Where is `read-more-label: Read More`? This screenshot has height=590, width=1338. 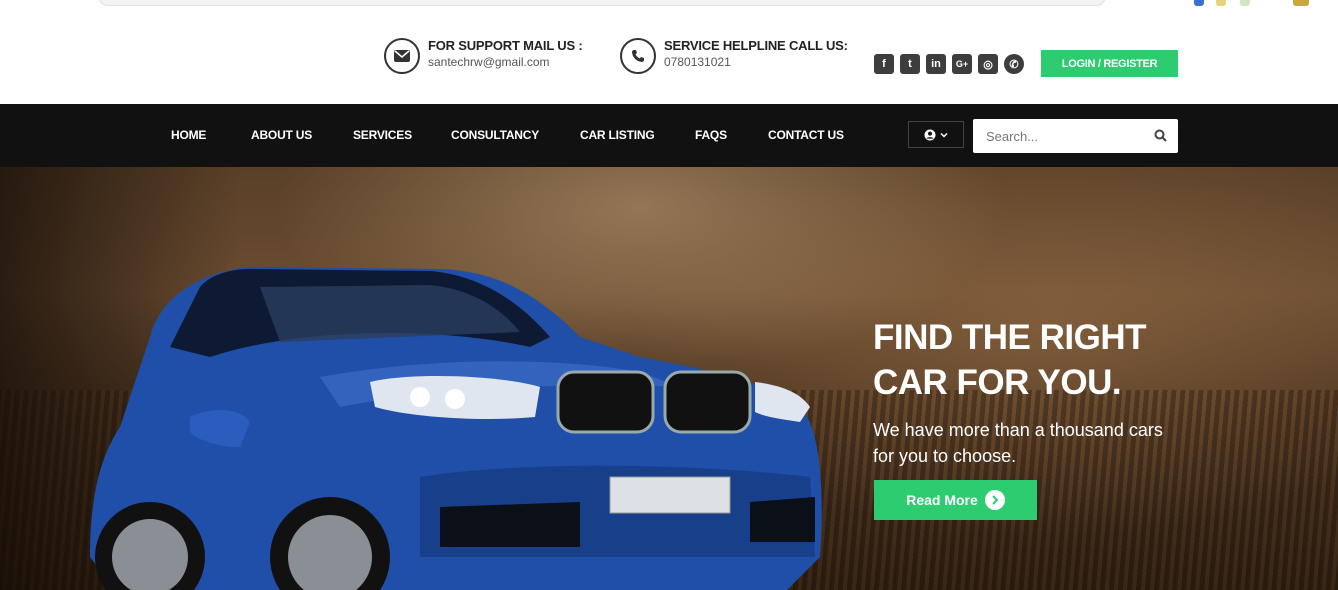 read-more-label: Read More is located at coordinates (942, 500).